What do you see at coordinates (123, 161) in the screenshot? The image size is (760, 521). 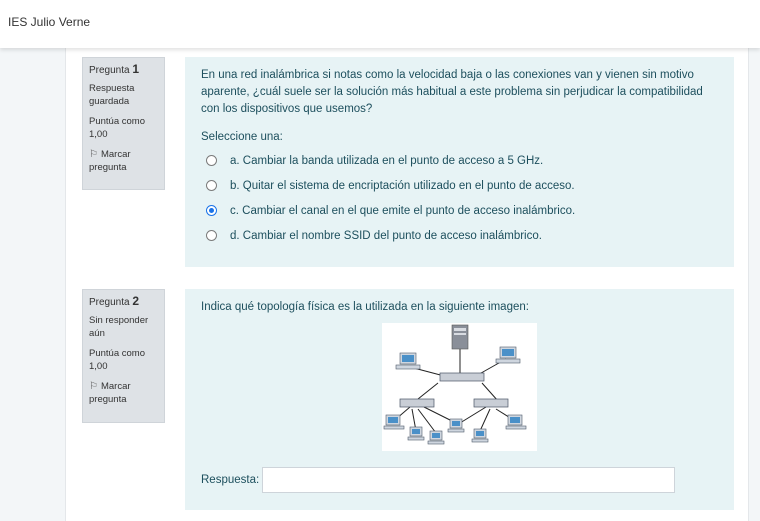 I see `question-1-flag-toggle: ⚐ Marcar pregunta` at bounding box center [123, 161].